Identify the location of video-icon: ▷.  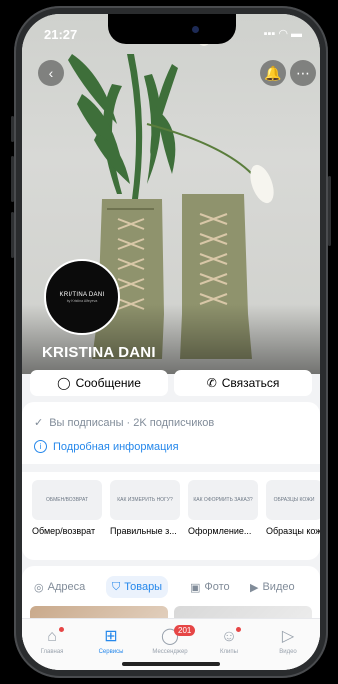
(288, 636).